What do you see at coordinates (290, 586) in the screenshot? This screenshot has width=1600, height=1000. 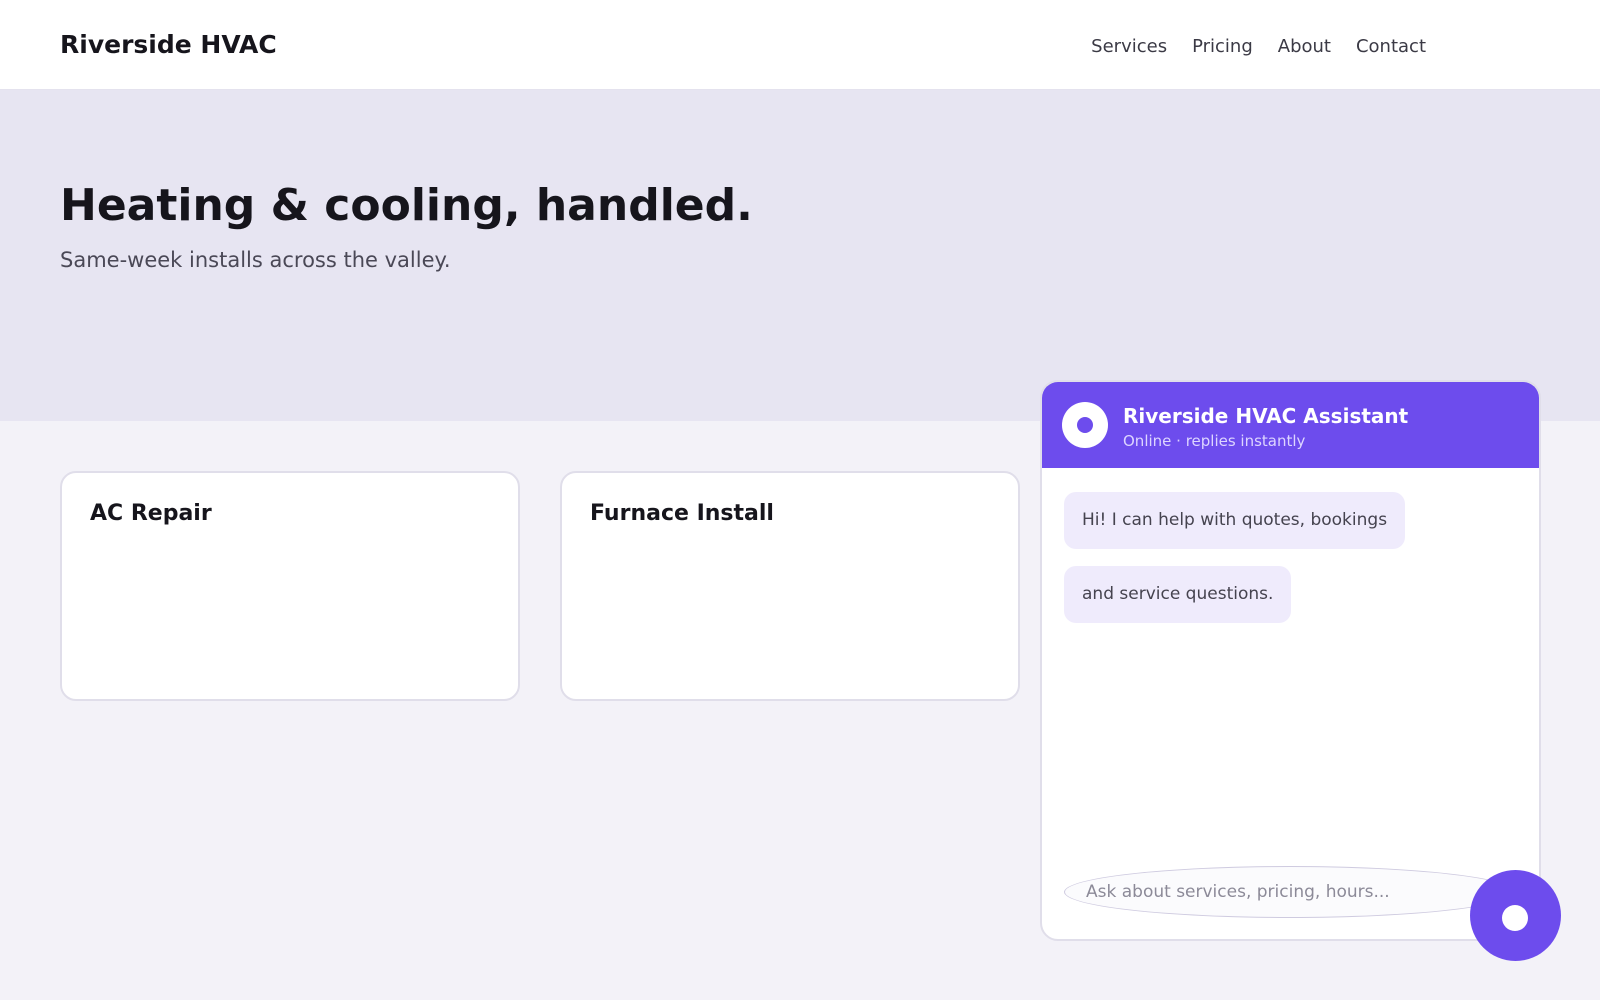 I see `service-card-ac-repair: AC Repair` at bounding box center [290, 586].